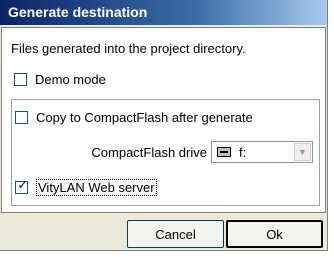 The width and height of the screenshot is (334, 257). What do you see at coordinates (243, 152) in the screenshot?
I see `cf-drive-value: f:` at bounding box center [243, 152].